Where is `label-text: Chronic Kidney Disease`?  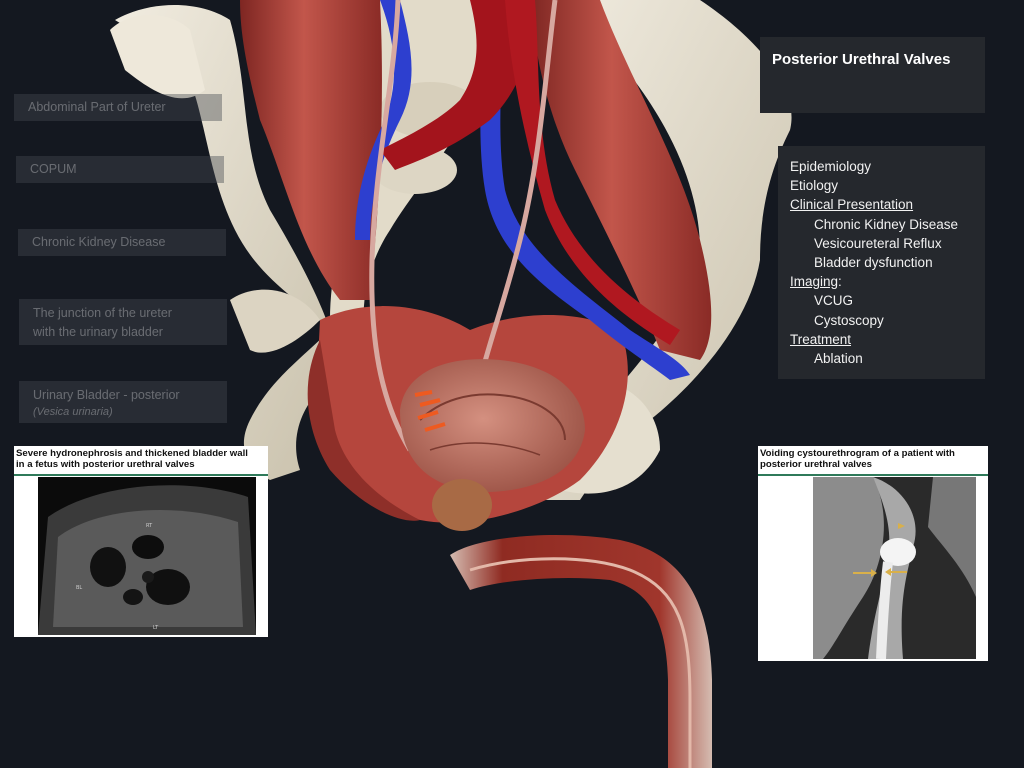
label-text: Chronic Kidney Disease is located at coordinates (99, 242).